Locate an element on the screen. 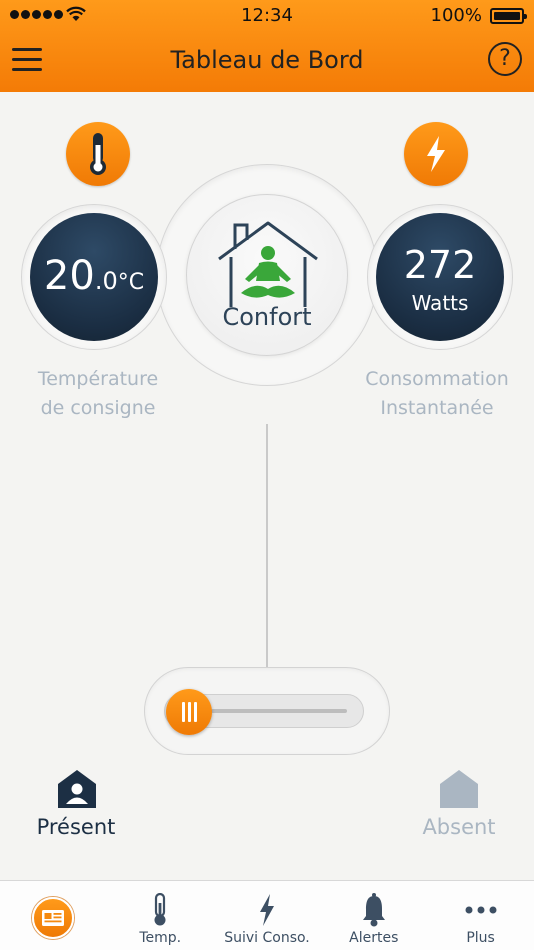 The width and height of the screenshot is (534, 950). temperature-label: Température de consigne is located at coordinates (98, 394).